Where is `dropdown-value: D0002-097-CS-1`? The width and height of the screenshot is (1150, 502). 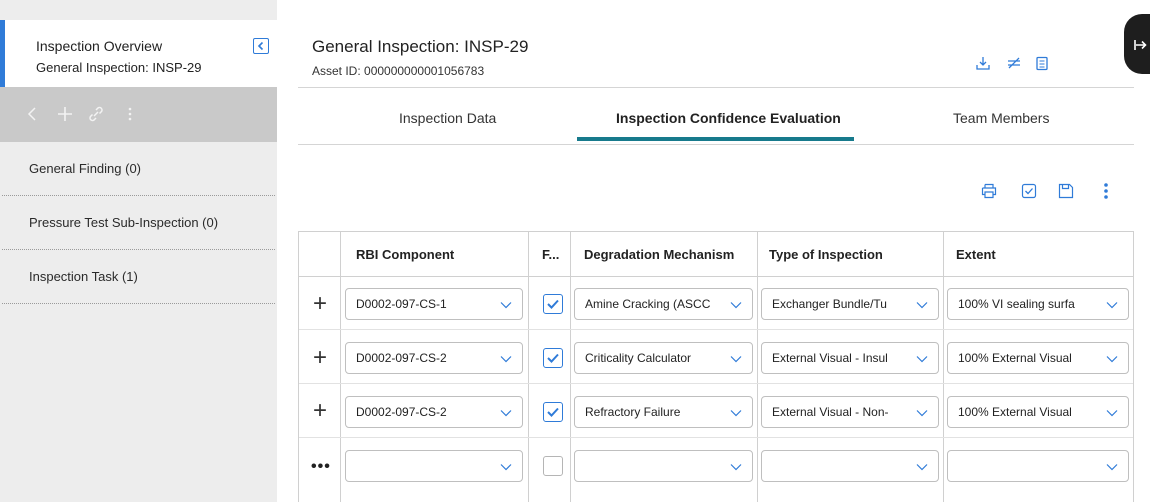 dropdown-value: D0002-097-CS-1 is located at coordinates (401, 304).